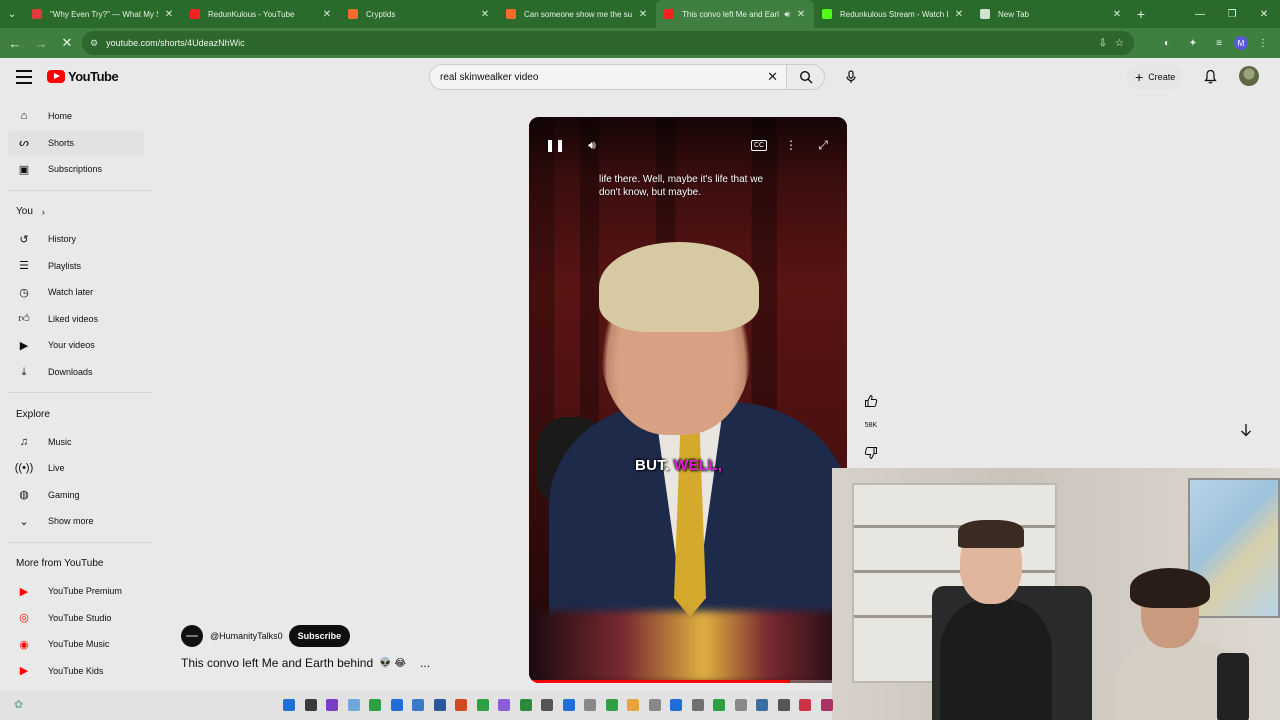 This screenshot has width=1280, height=720. I want to click on site-info-icon: ⚙, so click(94, 43).